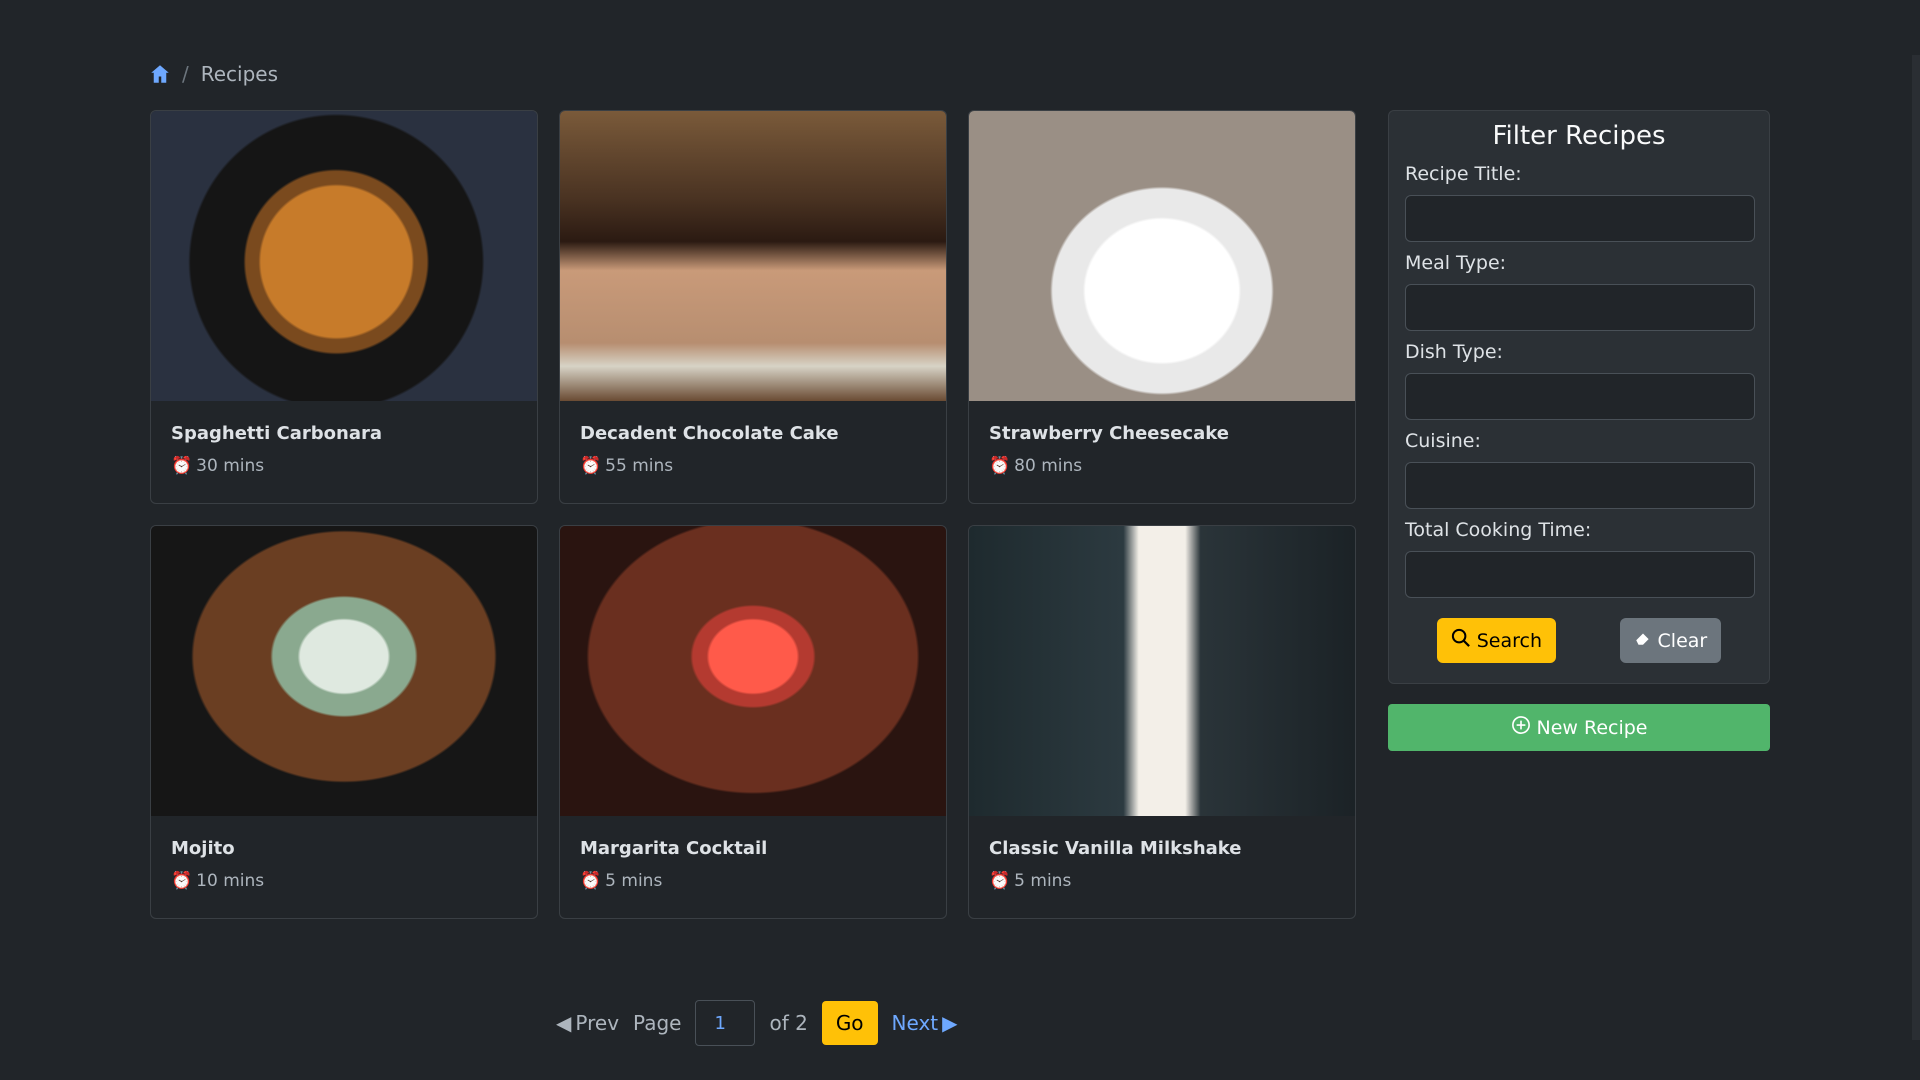  What do you see at coordinates (344, 256) in the screenshot?
I see `recipe-image-spaghetti-carbonara` at bounding box center [344, 256].